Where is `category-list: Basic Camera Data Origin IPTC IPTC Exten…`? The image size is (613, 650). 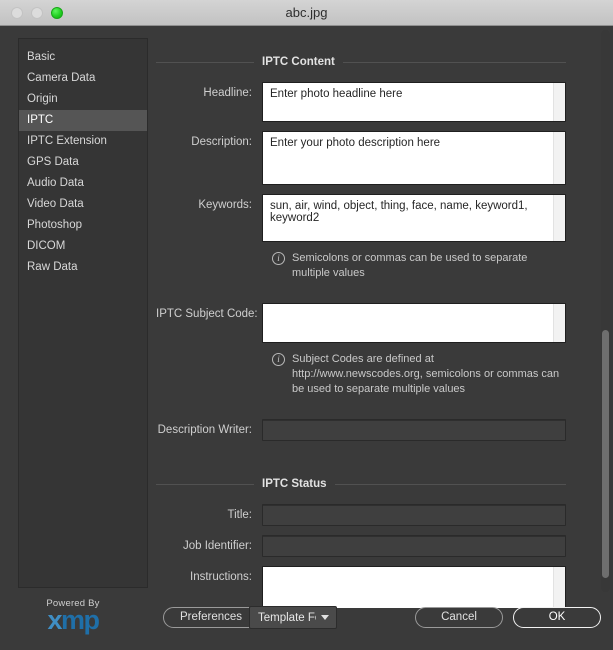
category-list: Basic Camera Data Origin IPTC IPTC Exten… is located at coordinates (83, 158).